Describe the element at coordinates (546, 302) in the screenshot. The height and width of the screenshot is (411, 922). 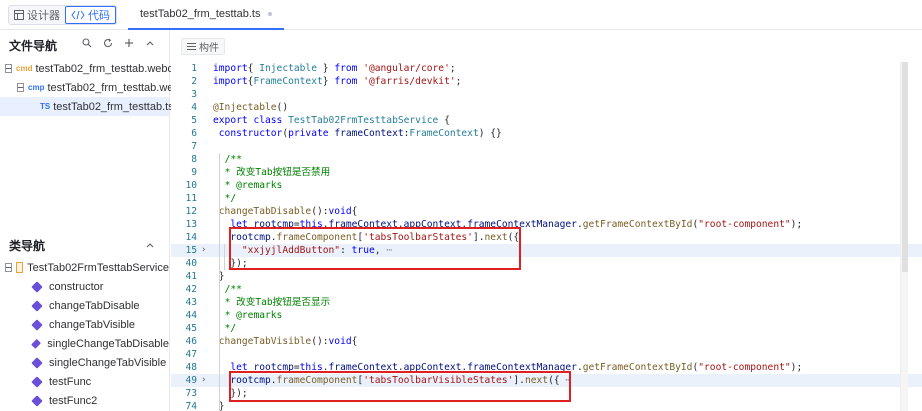
I see `code-line: 43 * 改变Tab按钮是否显示` at that location.